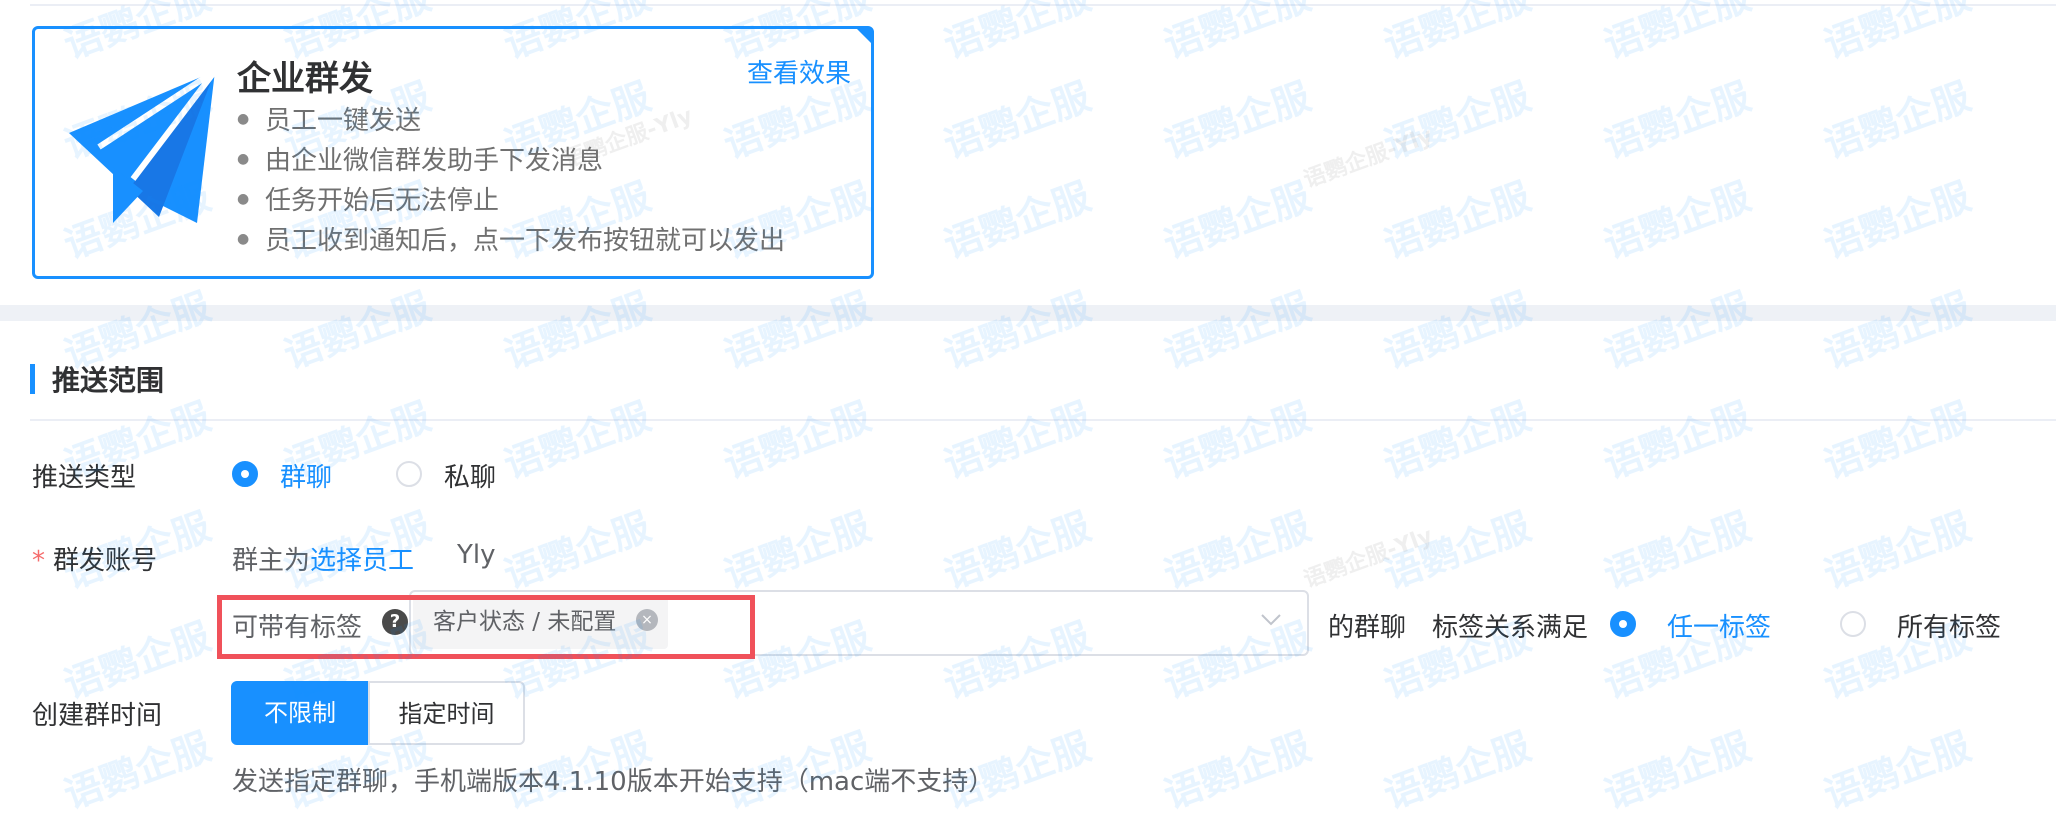 This screenshot has height=834, width=2056. What do you see at coordinates (1043, 420) in the screenshot?
I see `section-divider` at bounding box center [1043, 420].